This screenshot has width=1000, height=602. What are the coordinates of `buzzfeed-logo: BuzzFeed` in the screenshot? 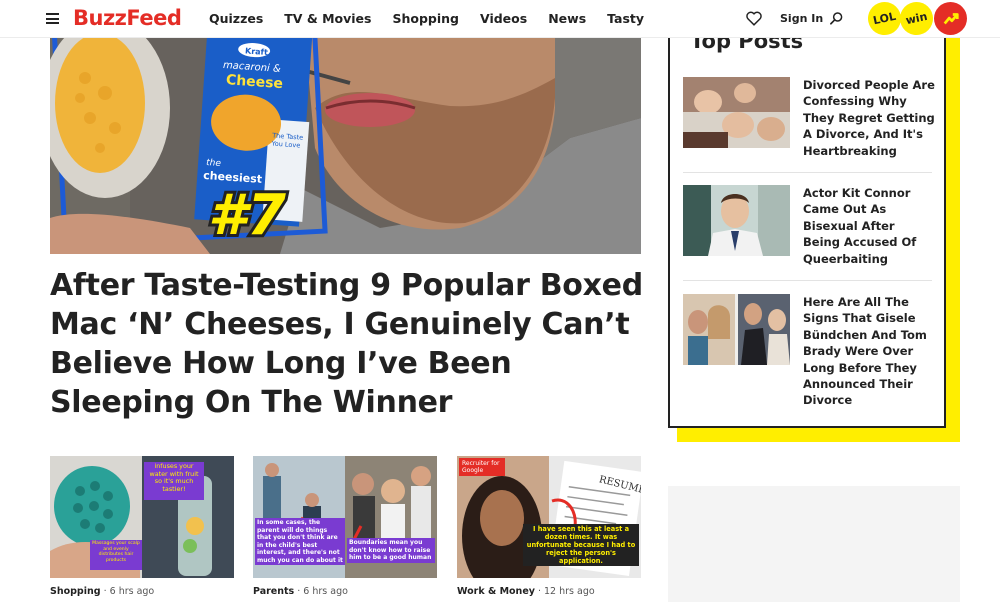 It's located at (127, 18).